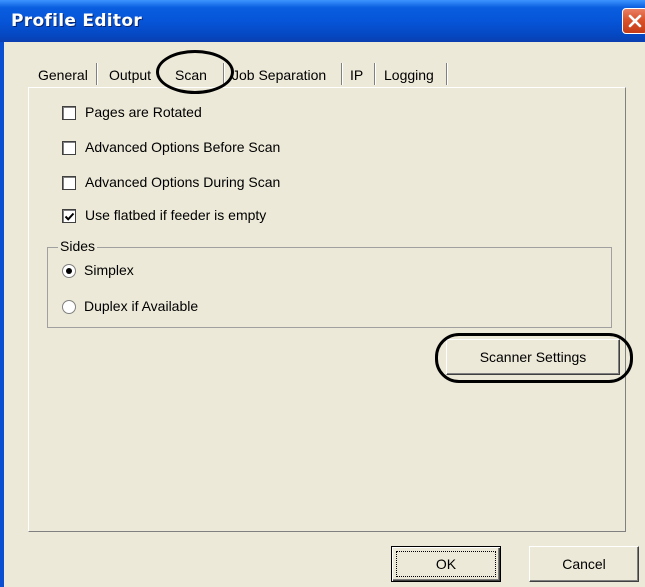 The image size is (645, 587). I want to click on simplex-label: Simplex, so click(109, 270).